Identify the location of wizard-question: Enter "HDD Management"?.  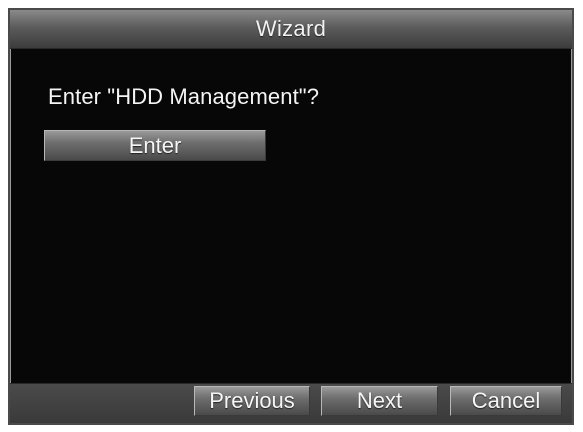
(184, 96).